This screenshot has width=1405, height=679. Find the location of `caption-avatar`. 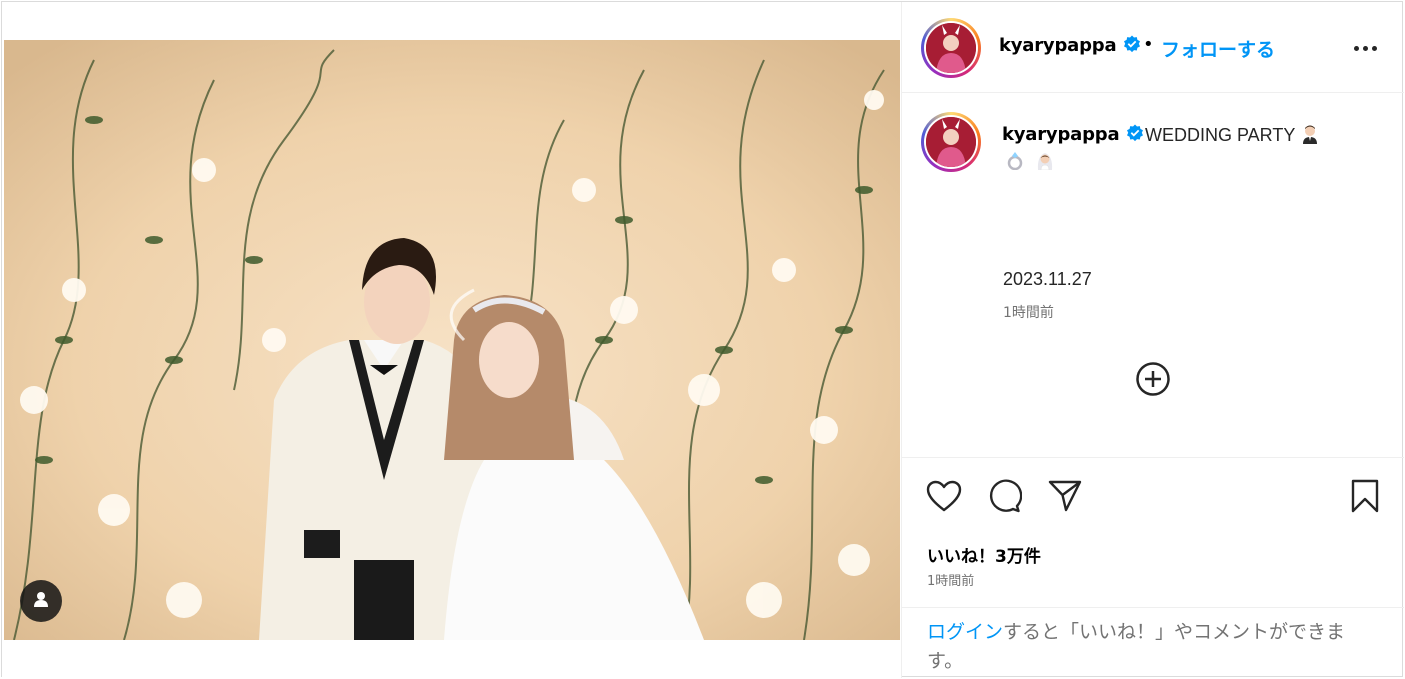

caption-avatar is located at coordinates (951, 142).